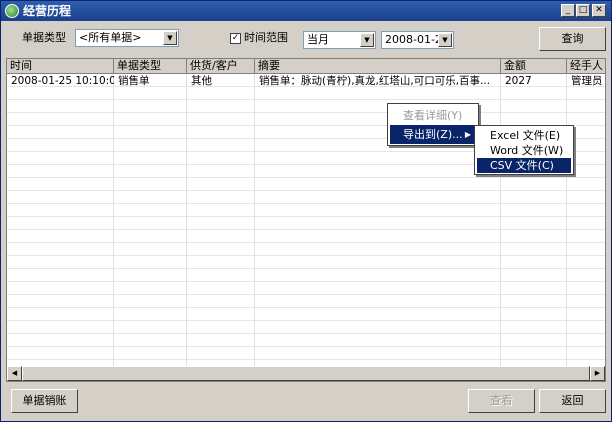 The height and width of the screenshot is (422, 612). I want to click on period-value: 当月, so click(318, 39).